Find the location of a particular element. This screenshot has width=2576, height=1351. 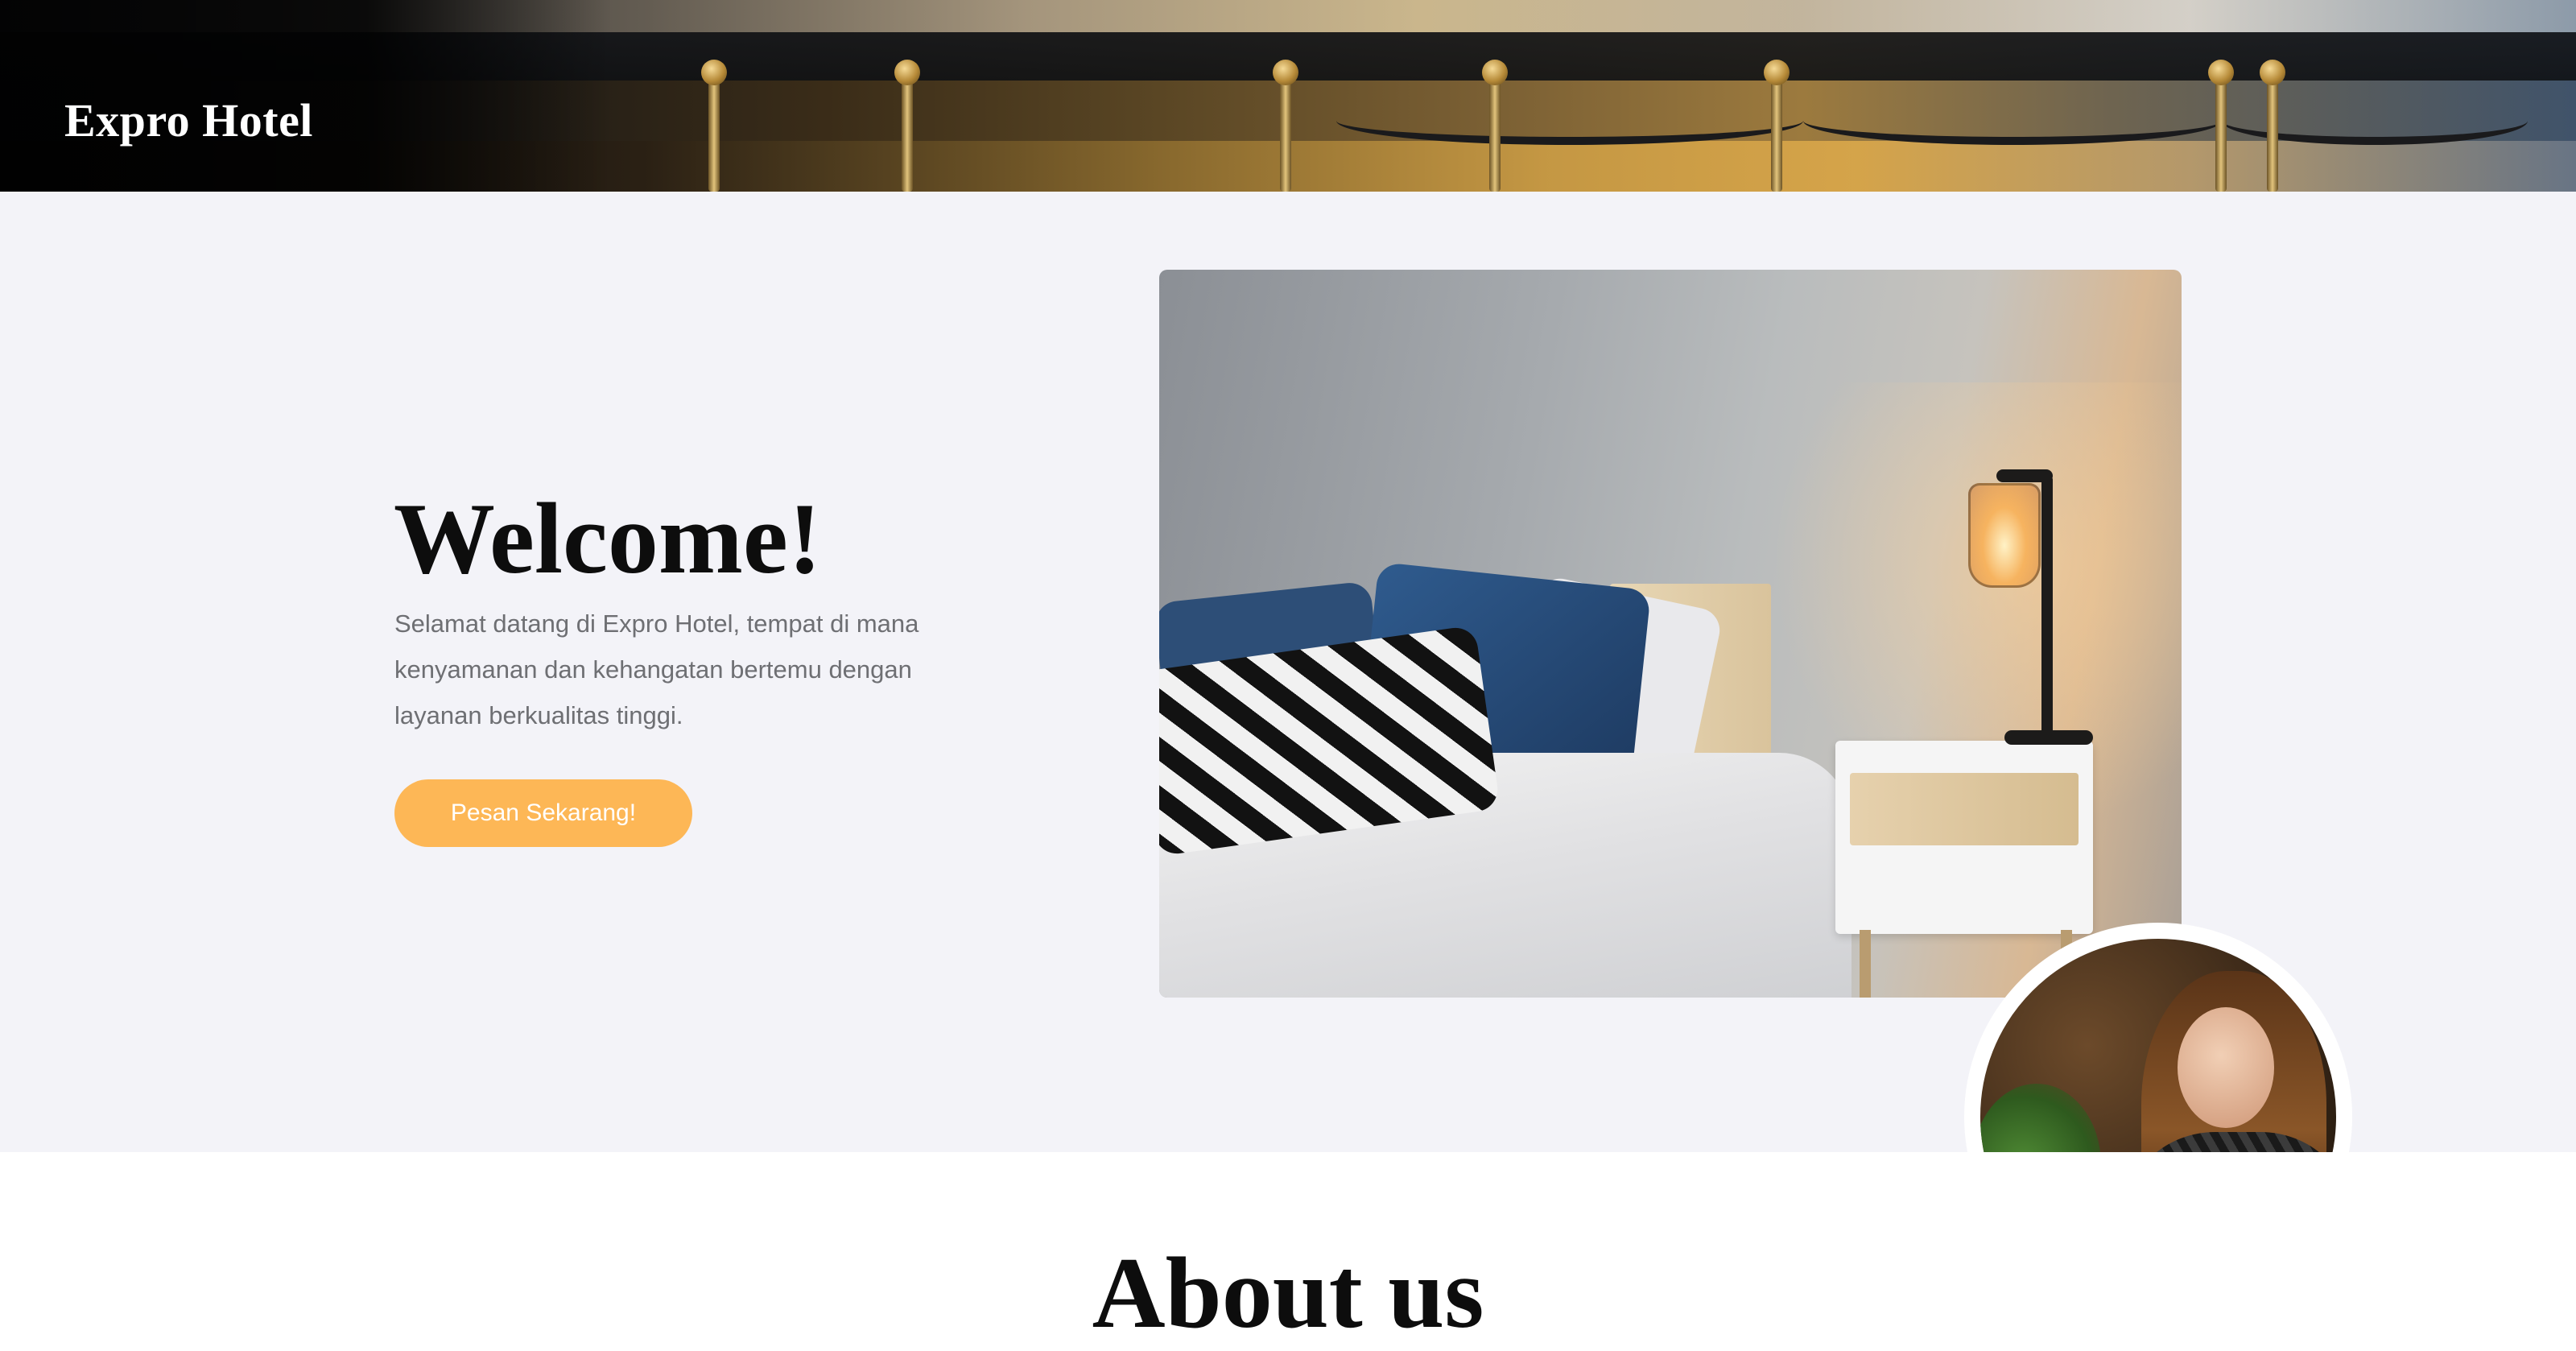

hero-title: Welcome! is located at coordinates (608, 539).